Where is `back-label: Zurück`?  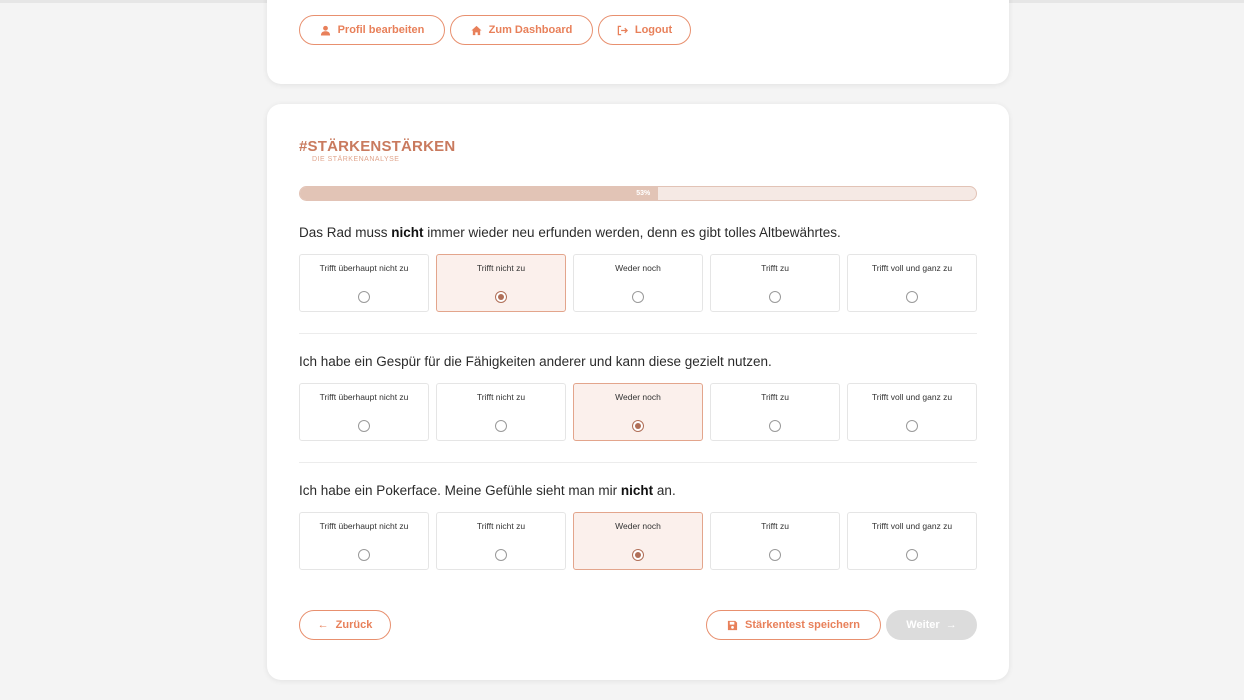
back-label: Zurück is located at coordinates (354, 625).